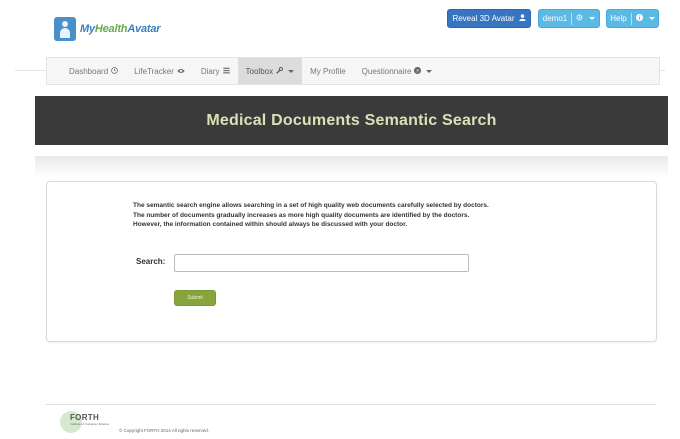 The image size is (680, 439). What do you see at coordinates (259, 71) in the screenshot?
I see `nav-item-label: Toolbox` at bounding box center [259, 71].